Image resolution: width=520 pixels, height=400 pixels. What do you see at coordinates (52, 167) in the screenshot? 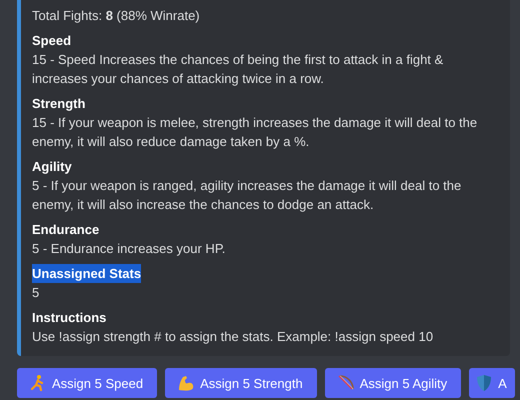
I see `field-title: Agility` at bounding box center [52, 167].